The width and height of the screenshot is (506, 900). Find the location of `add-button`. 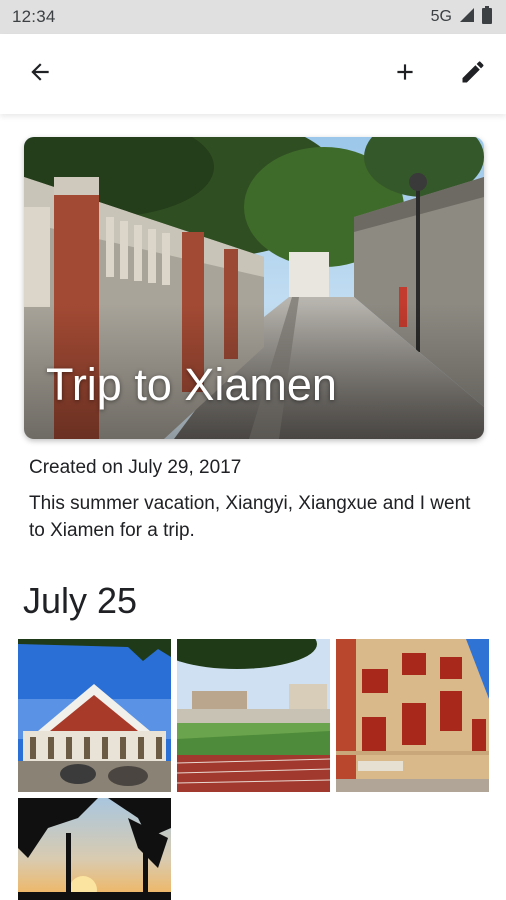

add-button is located at coordinates (405, 74).